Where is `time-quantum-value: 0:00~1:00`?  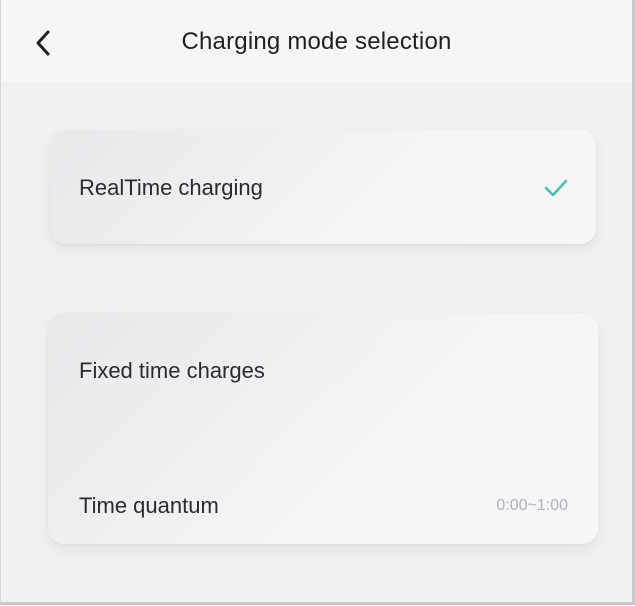
time-quantum-value: 0:00~1:00 is located at coordinates (532, 505).